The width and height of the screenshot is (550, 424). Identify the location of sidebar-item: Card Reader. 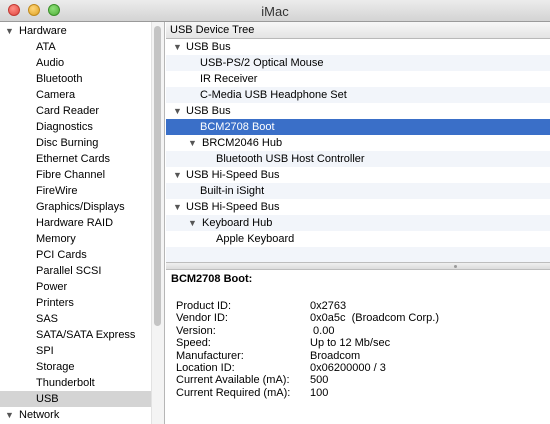
(75, 111).